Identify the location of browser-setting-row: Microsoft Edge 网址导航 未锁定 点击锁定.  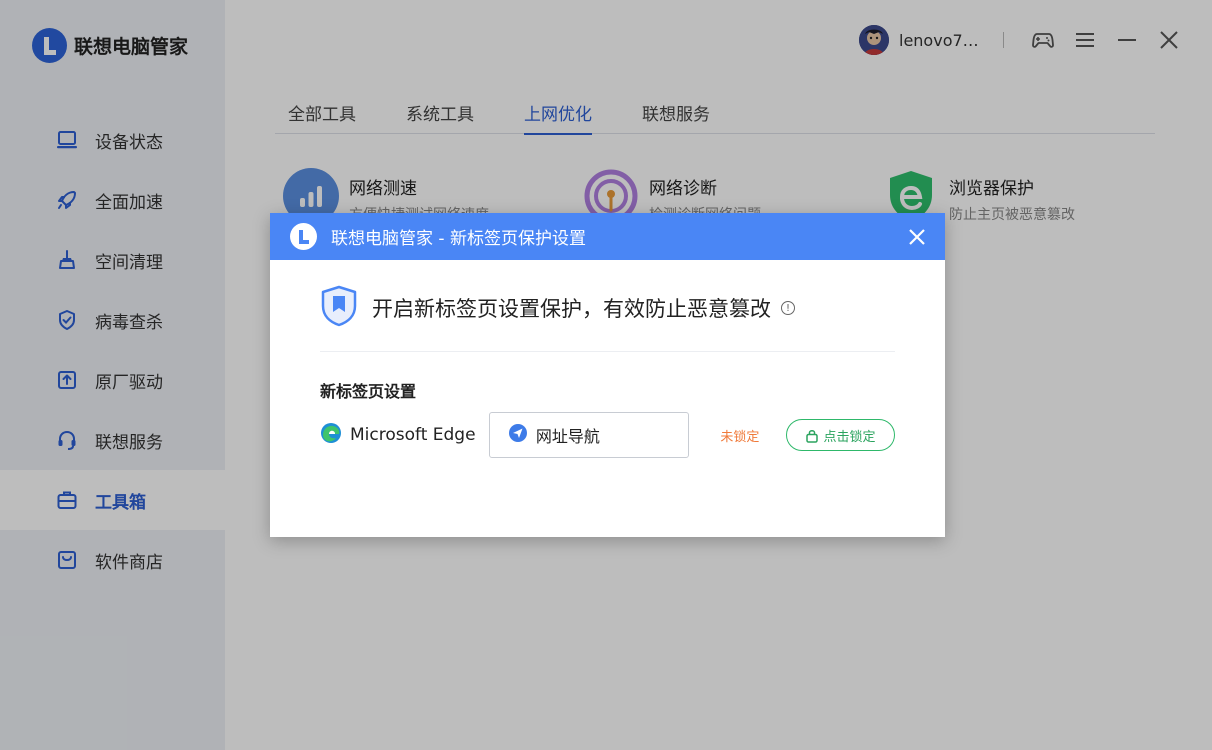
(607, 435).